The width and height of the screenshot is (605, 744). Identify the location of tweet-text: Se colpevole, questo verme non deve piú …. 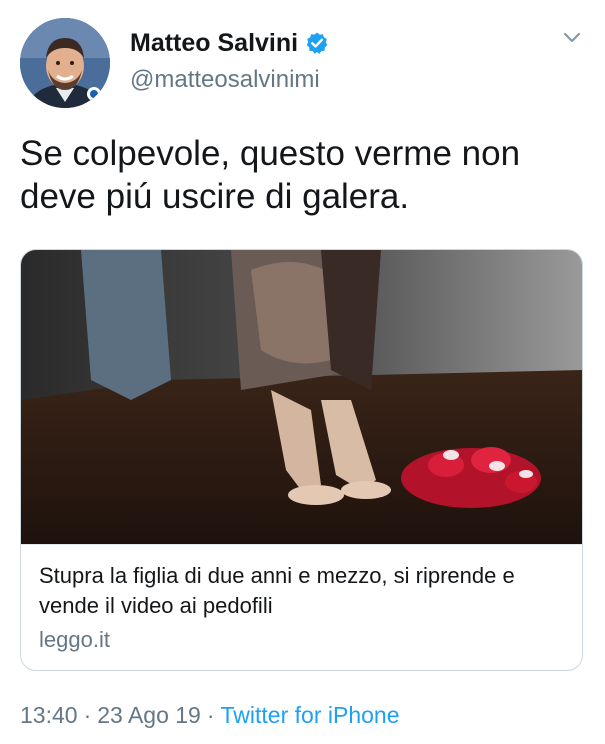
(270, 175).